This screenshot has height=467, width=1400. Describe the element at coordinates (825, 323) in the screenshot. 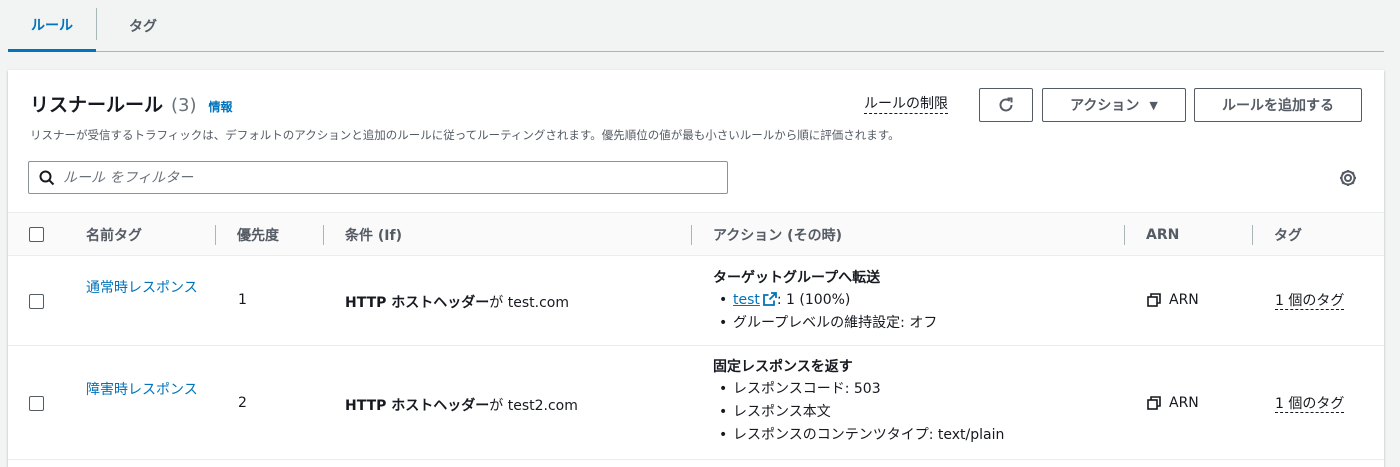

I see `list-item: グループレベルの維持設定: オフ` at that location.